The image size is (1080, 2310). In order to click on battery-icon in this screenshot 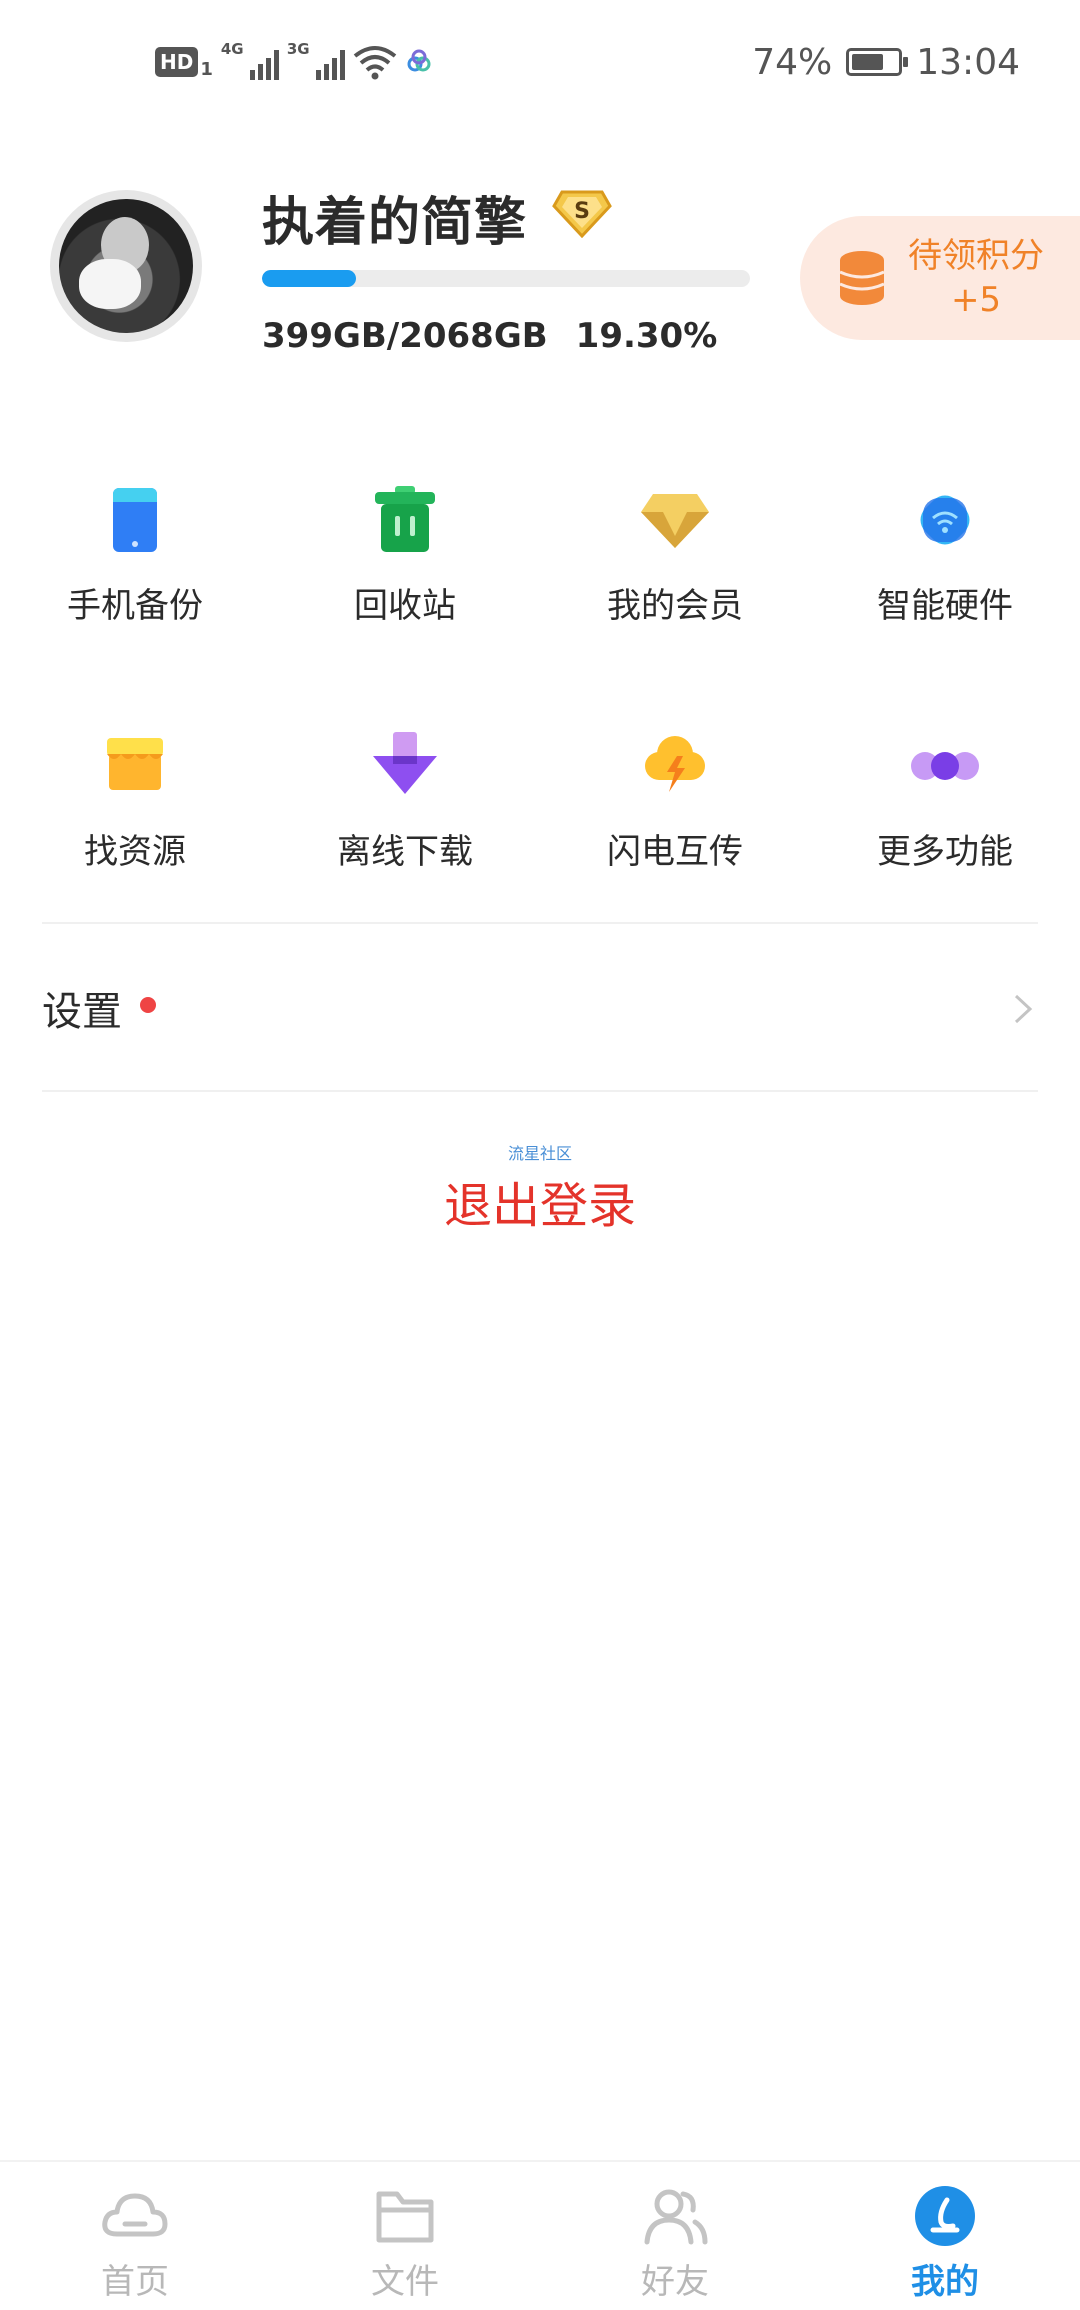, I will do `click(877, 62)`.